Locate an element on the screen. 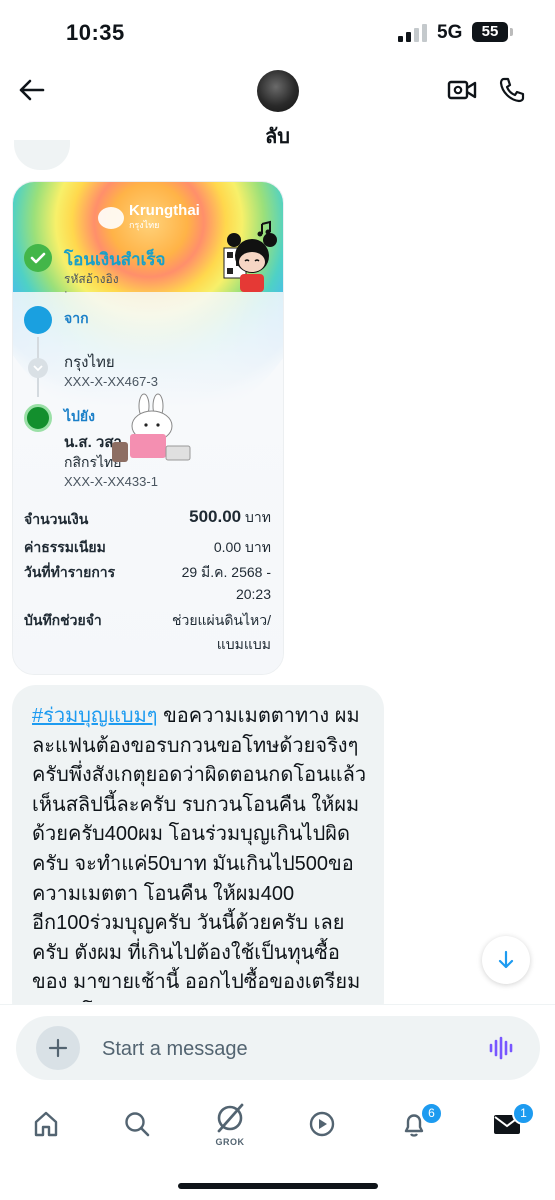 The image size is (555, 1200). bank-logo: Krungthai กรุงไทย is located at coordinates (149, 217).